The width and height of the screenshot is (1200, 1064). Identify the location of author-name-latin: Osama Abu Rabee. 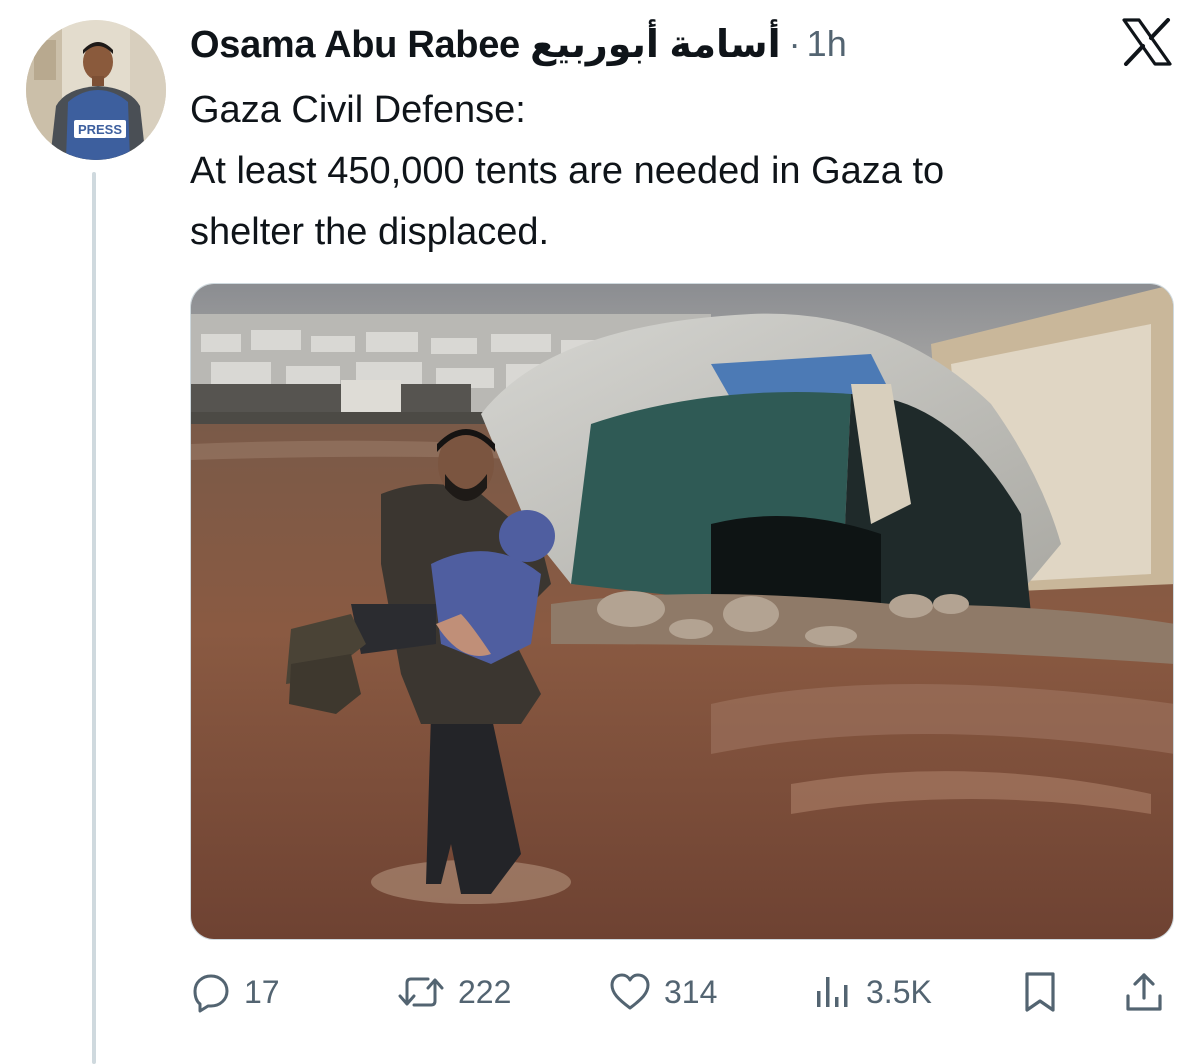
(355, 44).